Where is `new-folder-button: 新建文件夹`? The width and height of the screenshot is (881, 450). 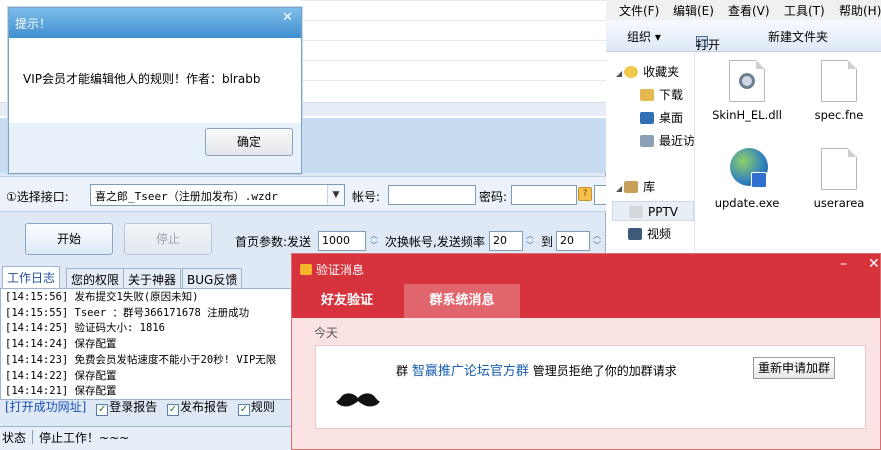 new-folder-button: 新建文件夹 is located at coordinates (798, 36).